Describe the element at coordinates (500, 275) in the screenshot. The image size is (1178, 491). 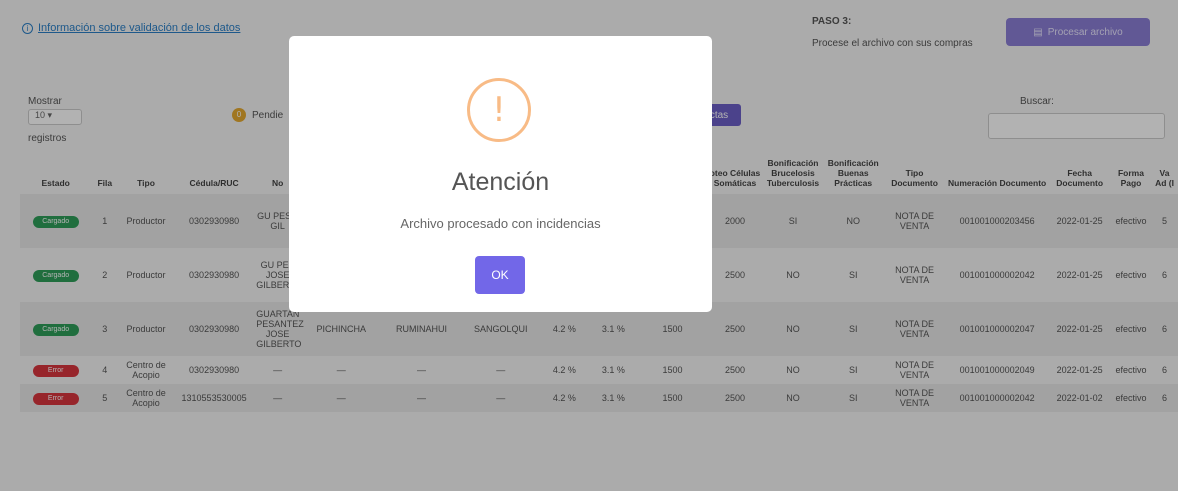
I see `ok-button: OK` at that location.